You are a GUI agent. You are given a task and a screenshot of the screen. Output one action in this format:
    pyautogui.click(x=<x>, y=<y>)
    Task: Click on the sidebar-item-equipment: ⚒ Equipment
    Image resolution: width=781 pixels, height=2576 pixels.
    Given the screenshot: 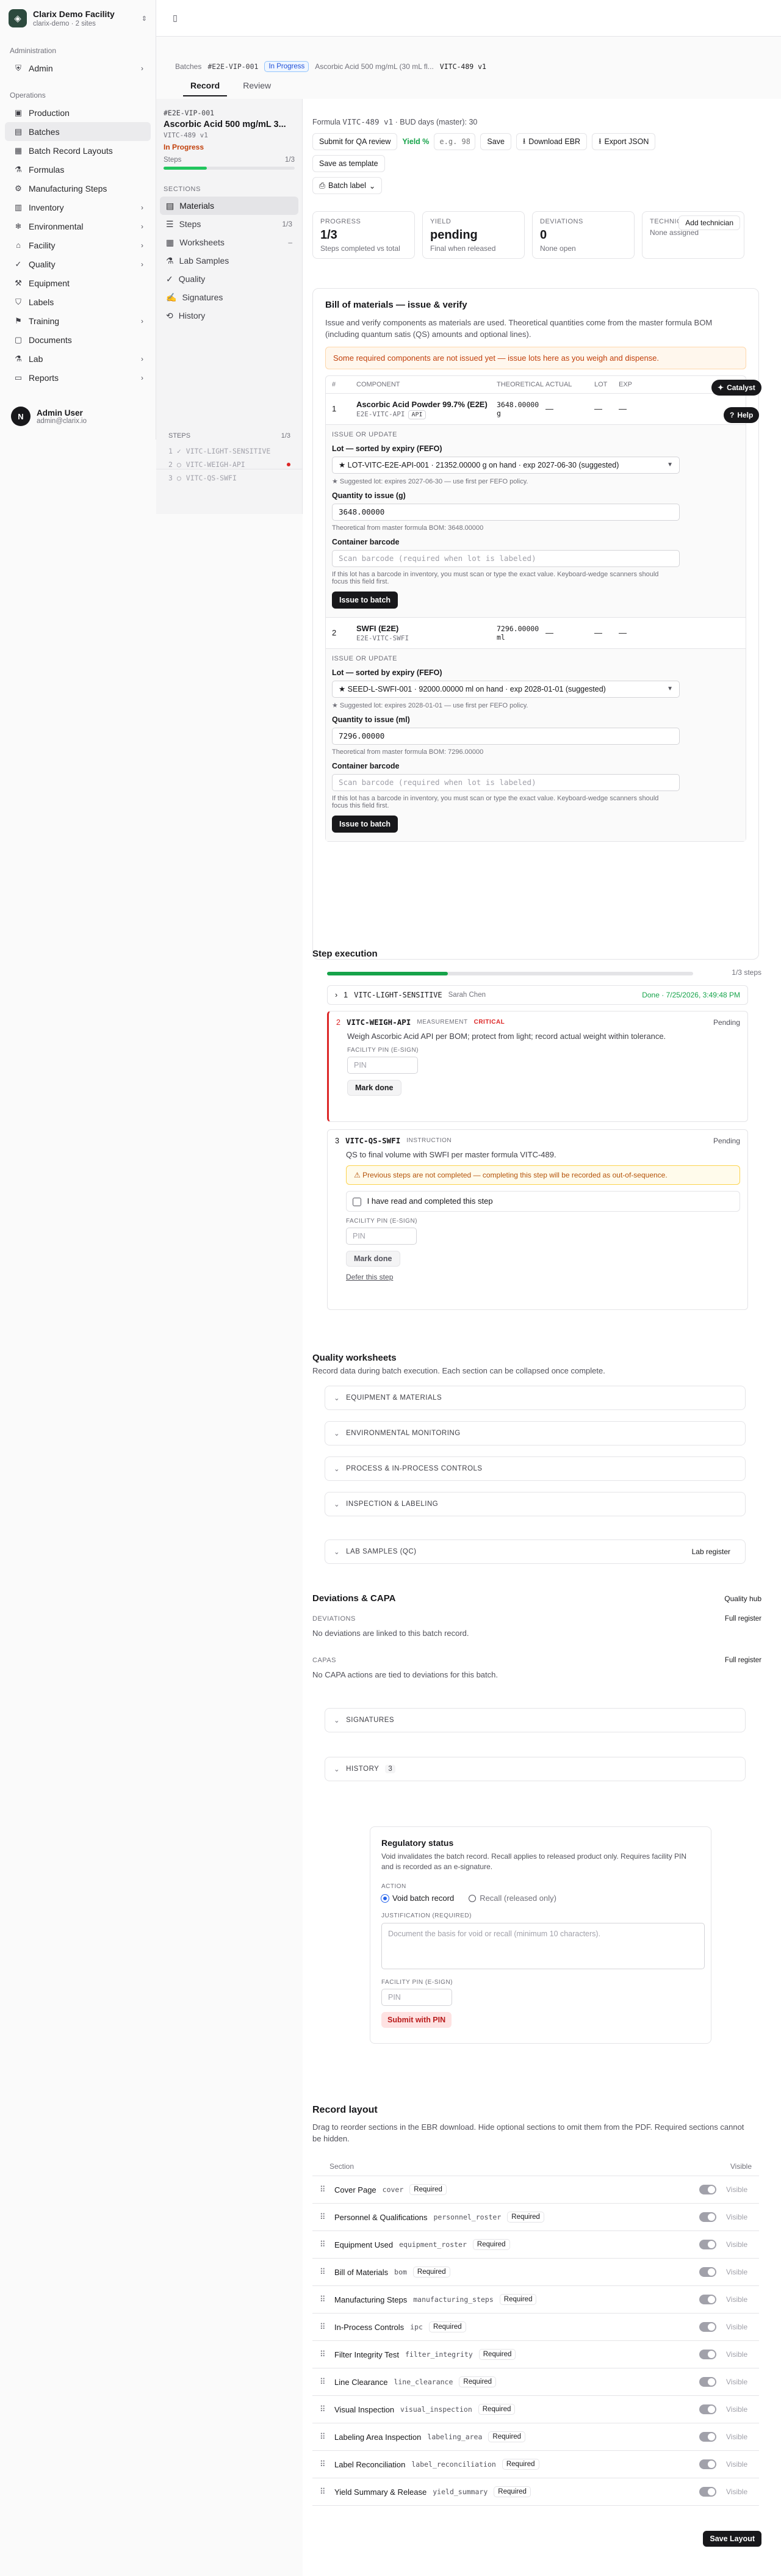 What is the action you would take?
    pyautogui.click(x=78, y=282)
    